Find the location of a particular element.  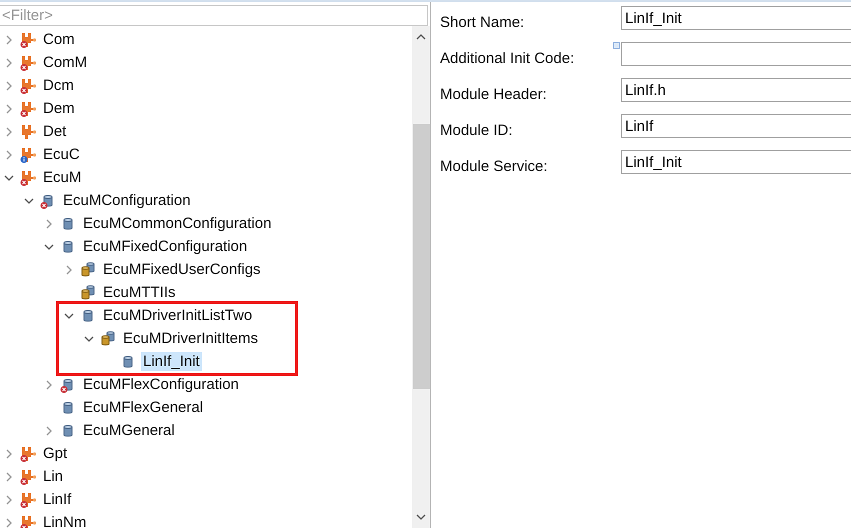

text-field is located at coordinates (736, 54).